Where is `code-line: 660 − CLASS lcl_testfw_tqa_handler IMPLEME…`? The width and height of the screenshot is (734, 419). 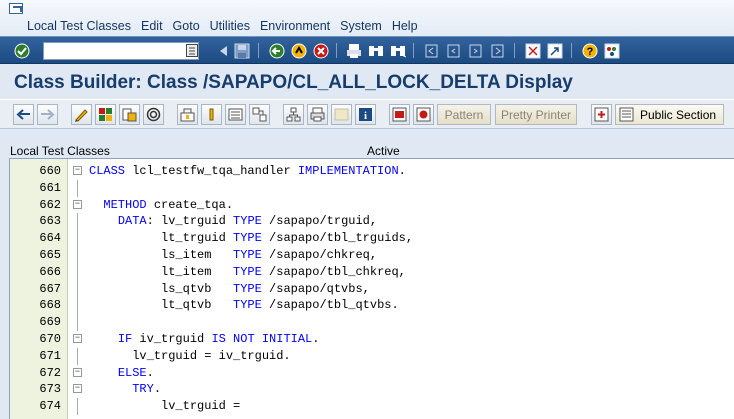 code-line: 660 − CLASS lcl_testfw_tqa_handler IMPLEME… is located at coordinates (372, 171).